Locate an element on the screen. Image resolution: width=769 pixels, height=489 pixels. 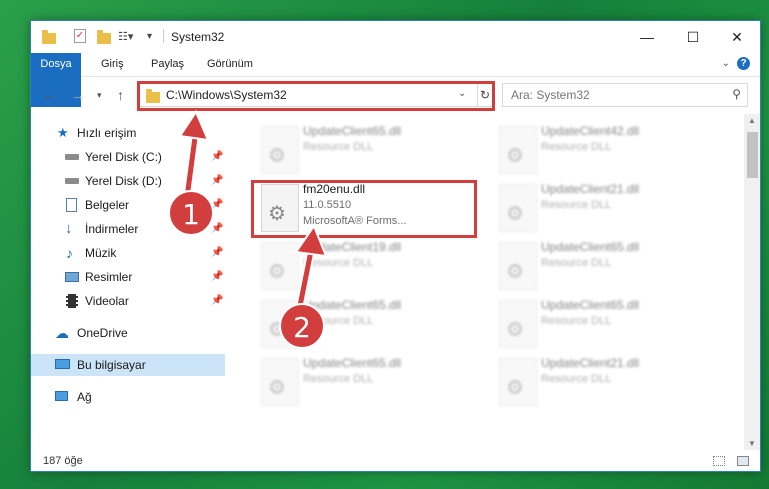
sidebar-item-label: Yerel Disk (D:) is located at coordinates (123, 181).